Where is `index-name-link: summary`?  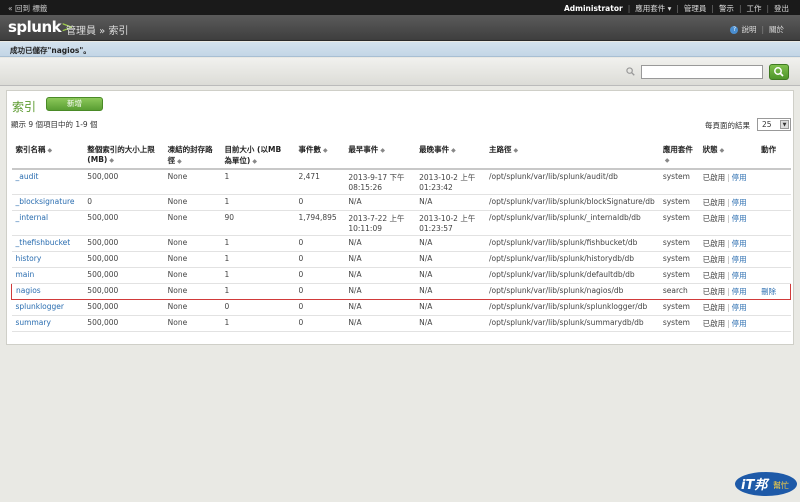
index-name-link: summary is located at coordinates (47, 323).